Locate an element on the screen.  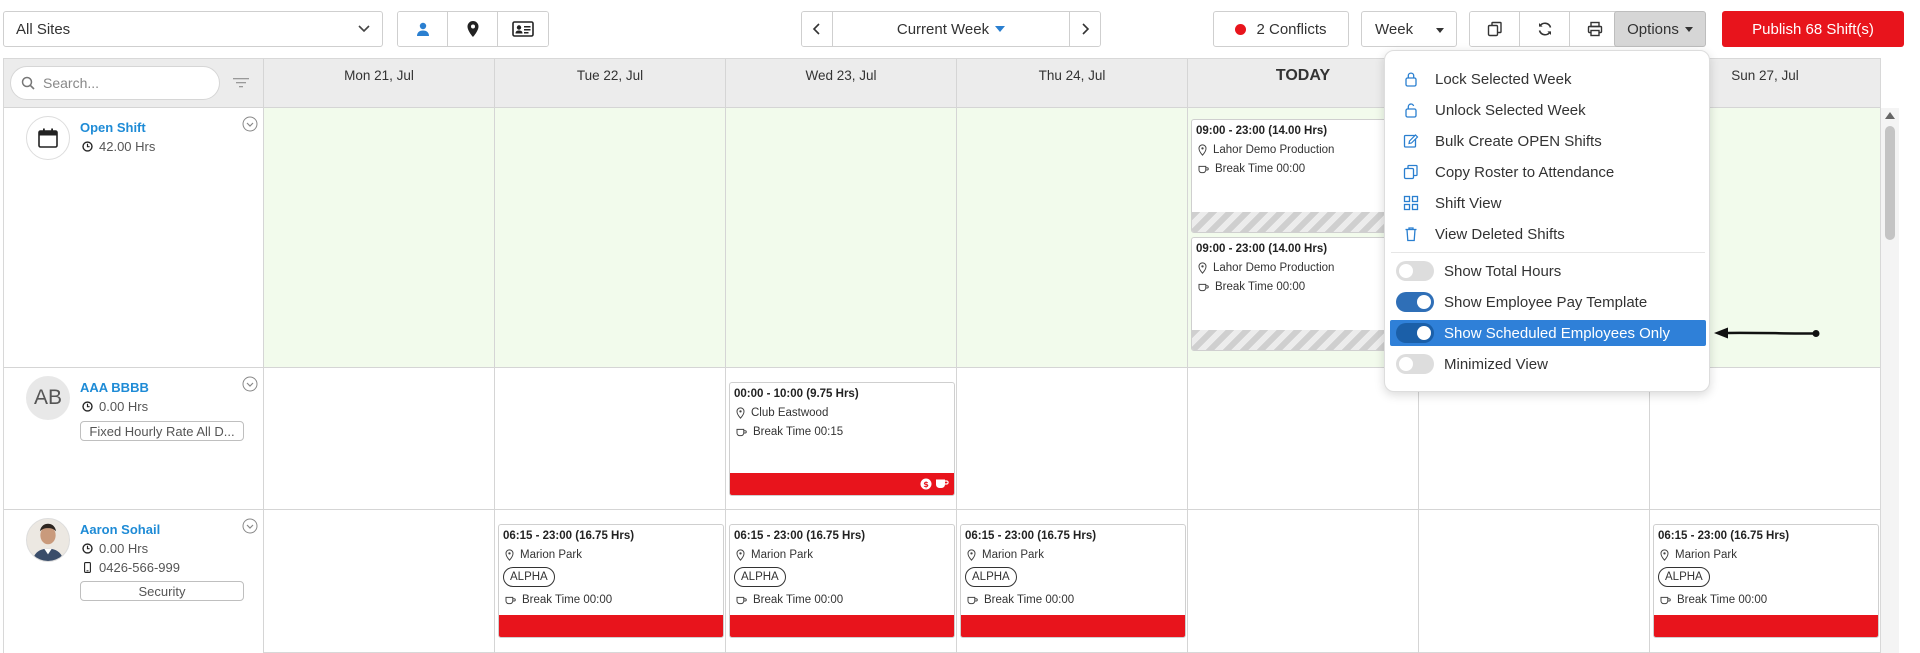
copy-button is located at coordinates (1495, 29).